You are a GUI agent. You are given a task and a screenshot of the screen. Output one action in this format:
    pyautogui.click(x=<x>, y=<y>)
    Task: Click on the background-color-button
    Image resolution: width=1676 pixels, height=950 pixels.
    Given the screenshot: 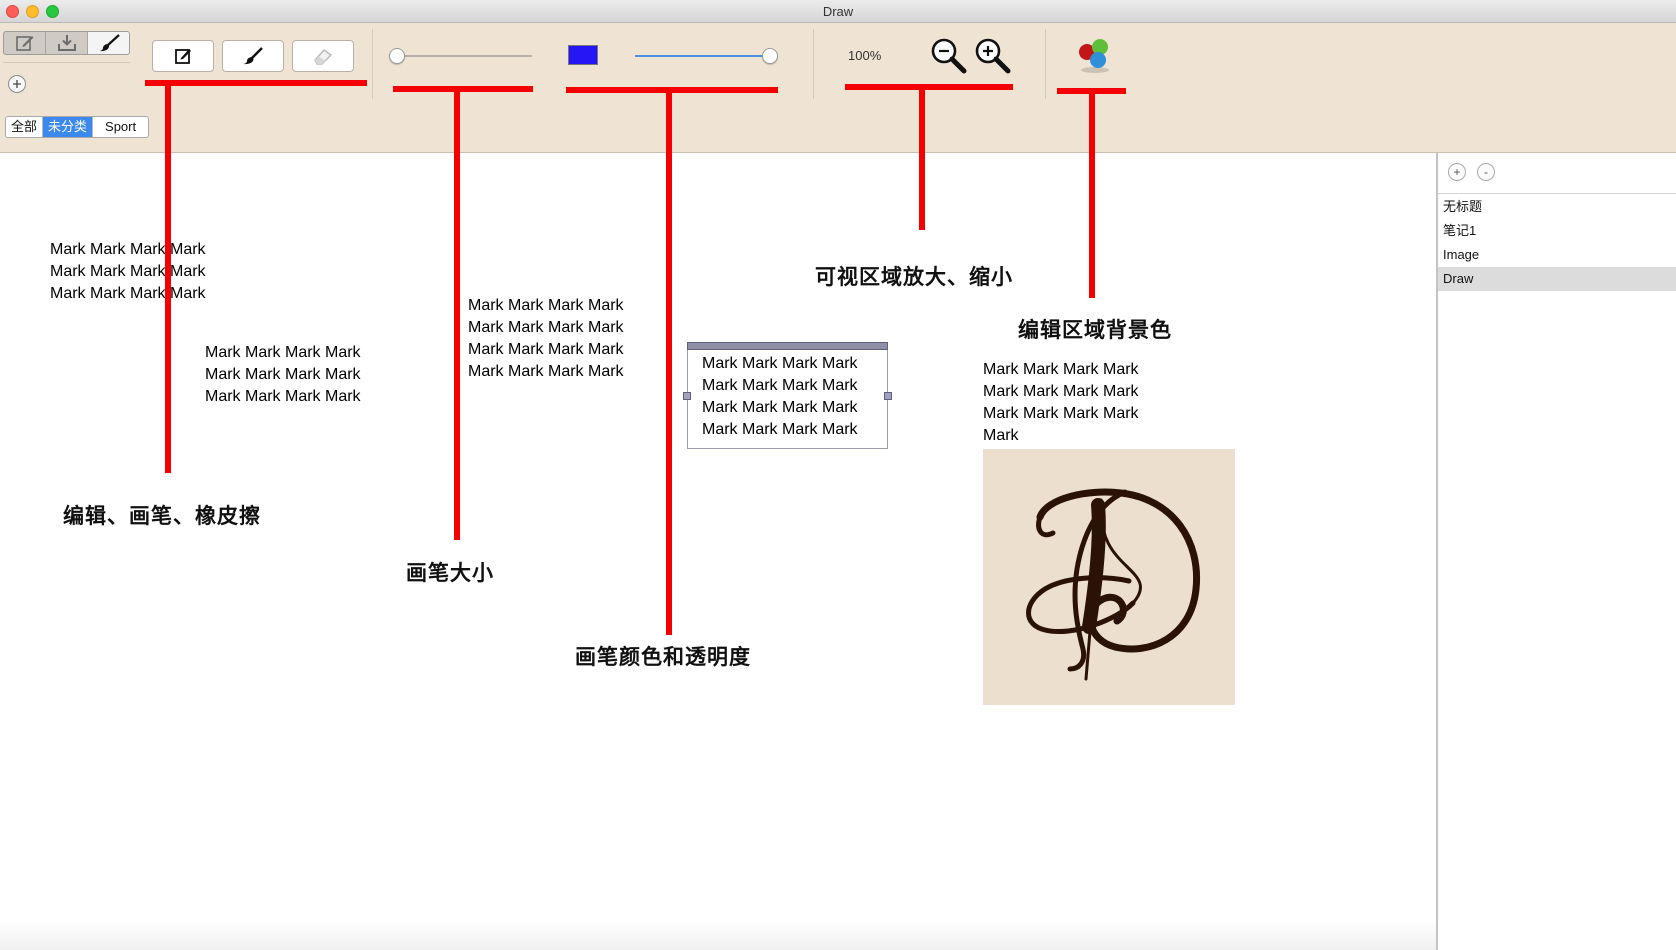 What is the action you would take?
    pyautogui.click(x=1095, y=55)
    